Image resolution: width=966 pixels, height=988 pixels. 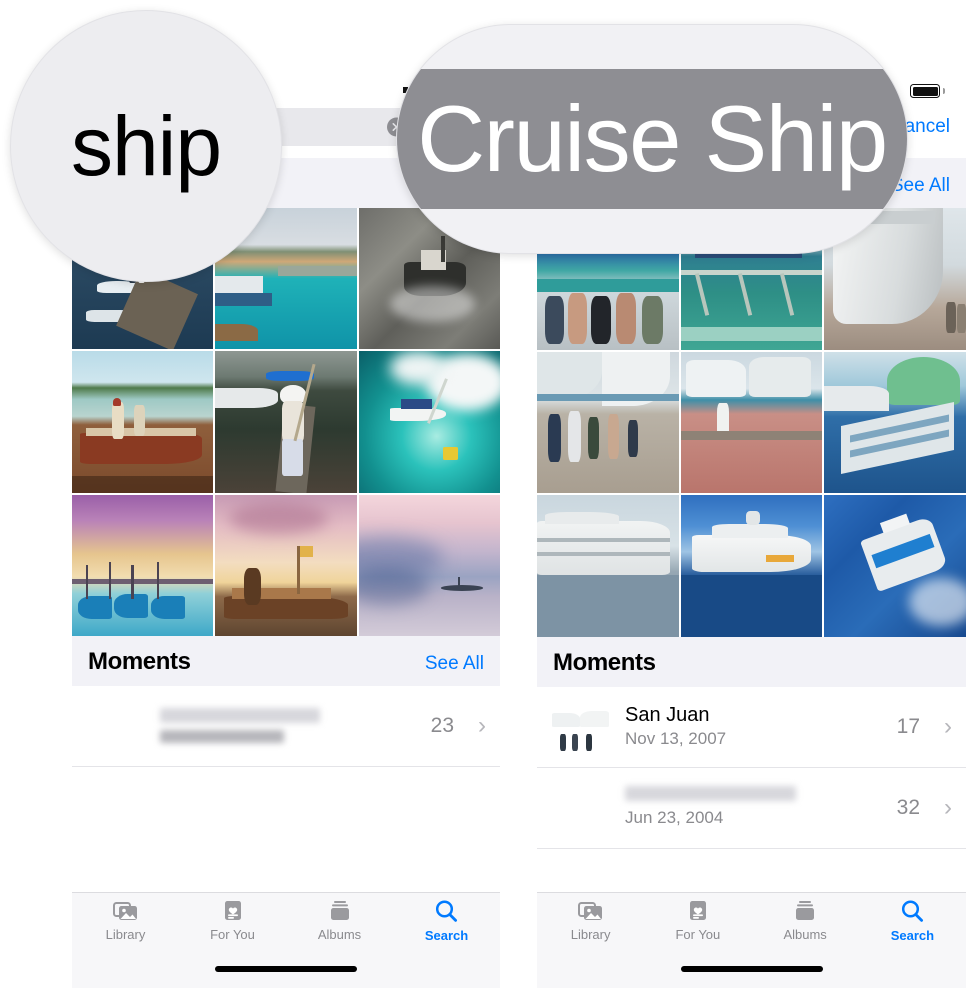 I want to click on suggestion-magnifier: Cruise Ship, so click(x=652, y=139).